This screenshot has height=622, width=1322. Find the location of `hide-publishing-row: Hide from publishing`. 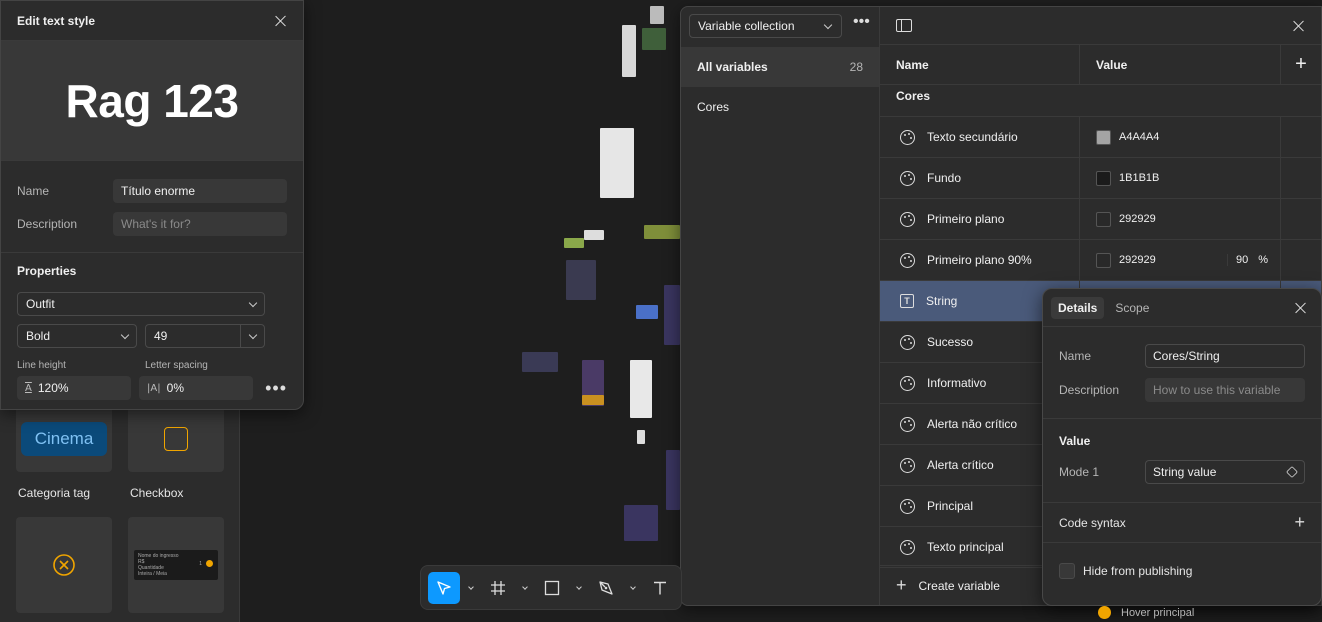

hide-publishing-row: Hide from publishing is located at coordinates (1182, 571).